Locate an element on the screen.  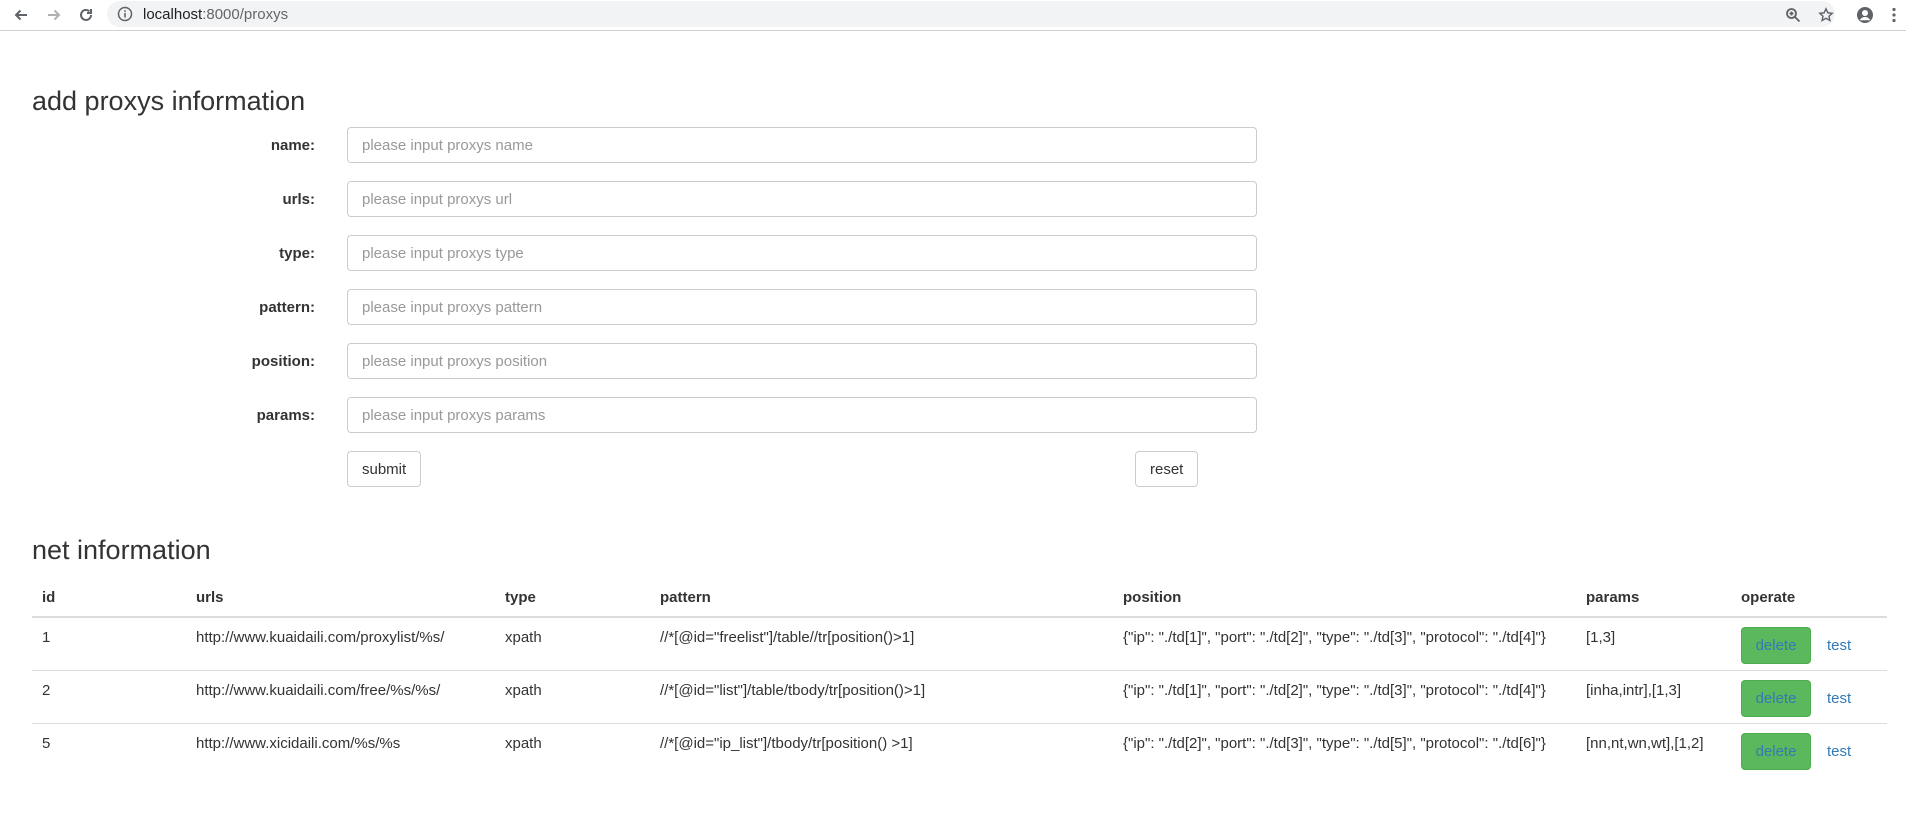
cell-id-text: 2 is located at coordinates (46, 690).